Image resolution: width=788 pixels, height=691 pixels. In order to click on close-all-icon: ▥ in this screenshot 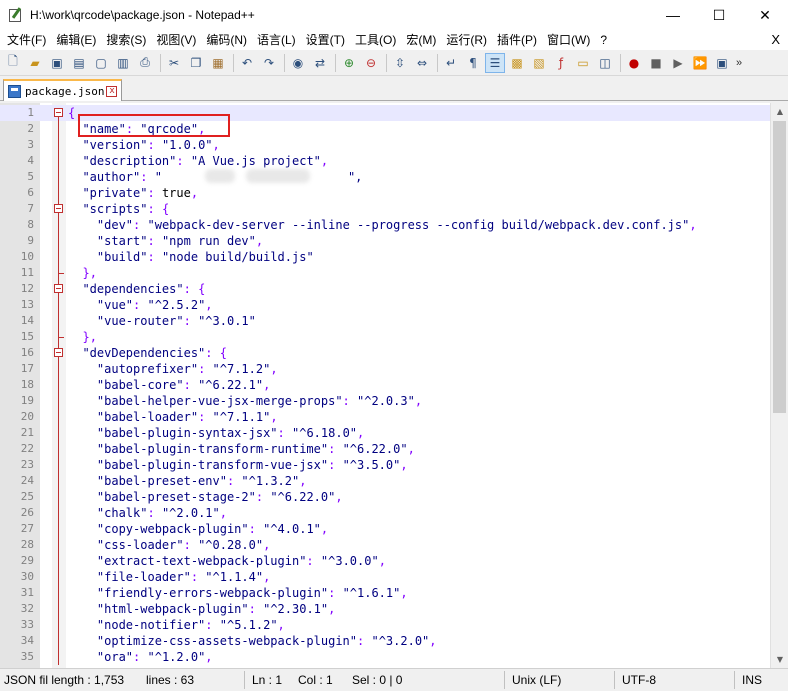, I will do `click(123, 63)`.